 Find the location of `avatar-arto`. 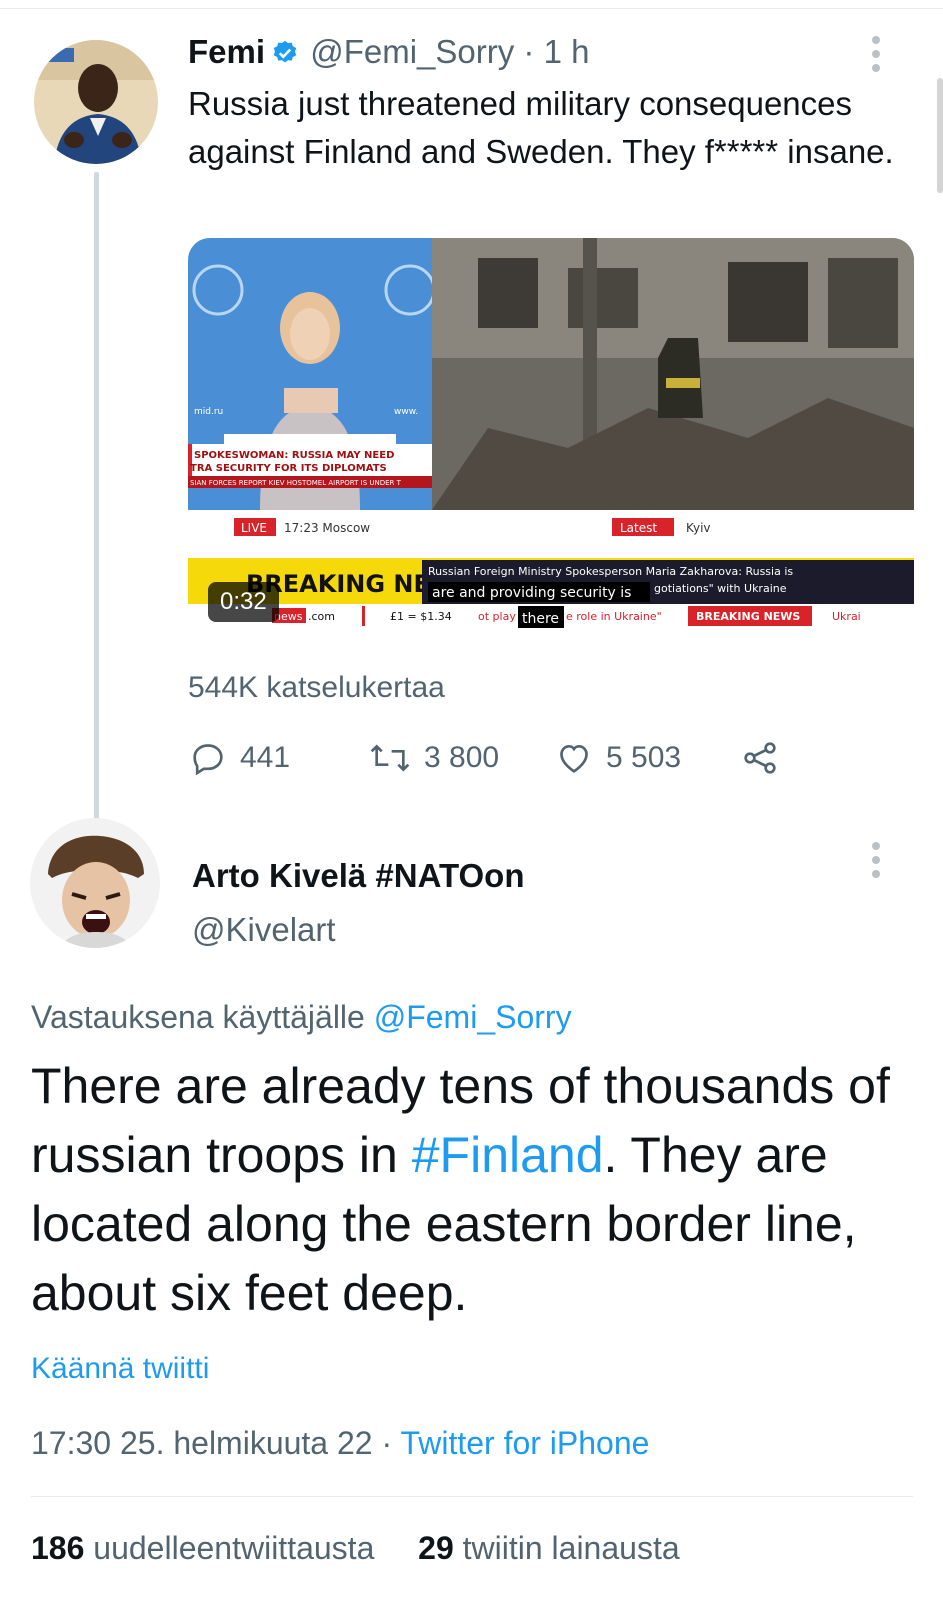

avatar-arto is located at coordinates (95, 883).